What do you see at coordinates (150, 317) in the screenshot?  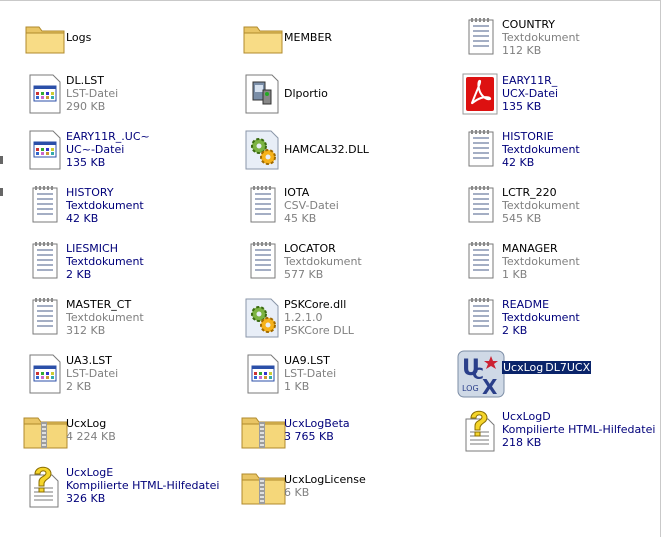 I see `file-meta: MASTER_CT Textdokument 312 KB` at bounding box center [150, 317].